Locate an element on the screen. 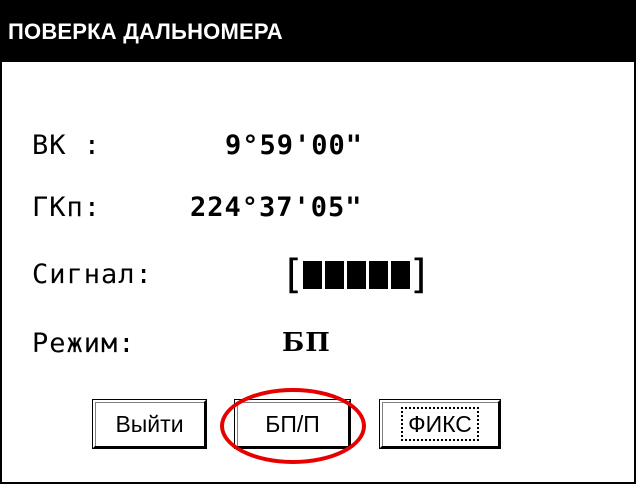 The width and height of the screenshot is (636, 484). signal-label: Сигнал: is located at coordinates (92, 274).